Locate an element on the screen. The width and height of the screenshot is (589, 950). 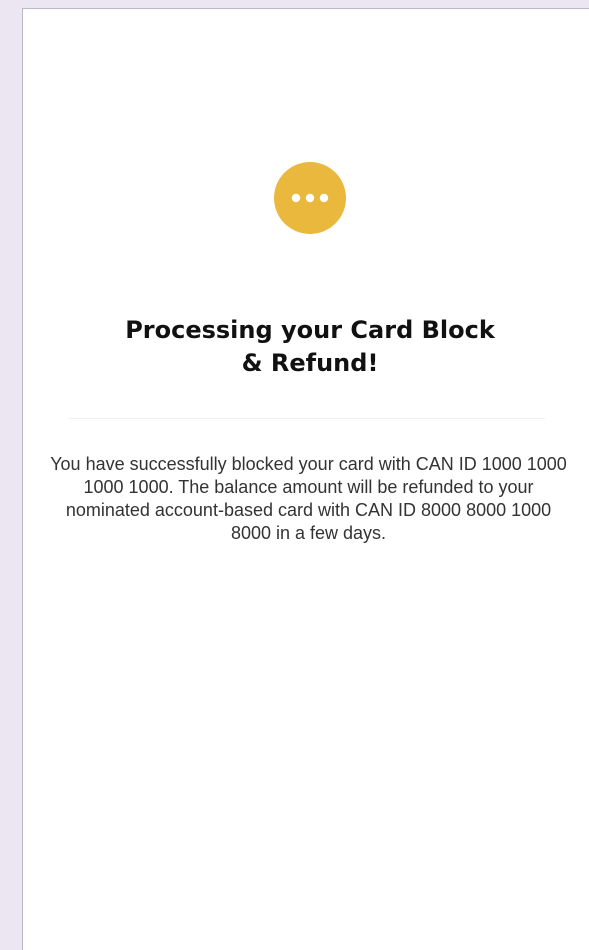
title-line-2: & Refund! is located at coordinates (310, 363).